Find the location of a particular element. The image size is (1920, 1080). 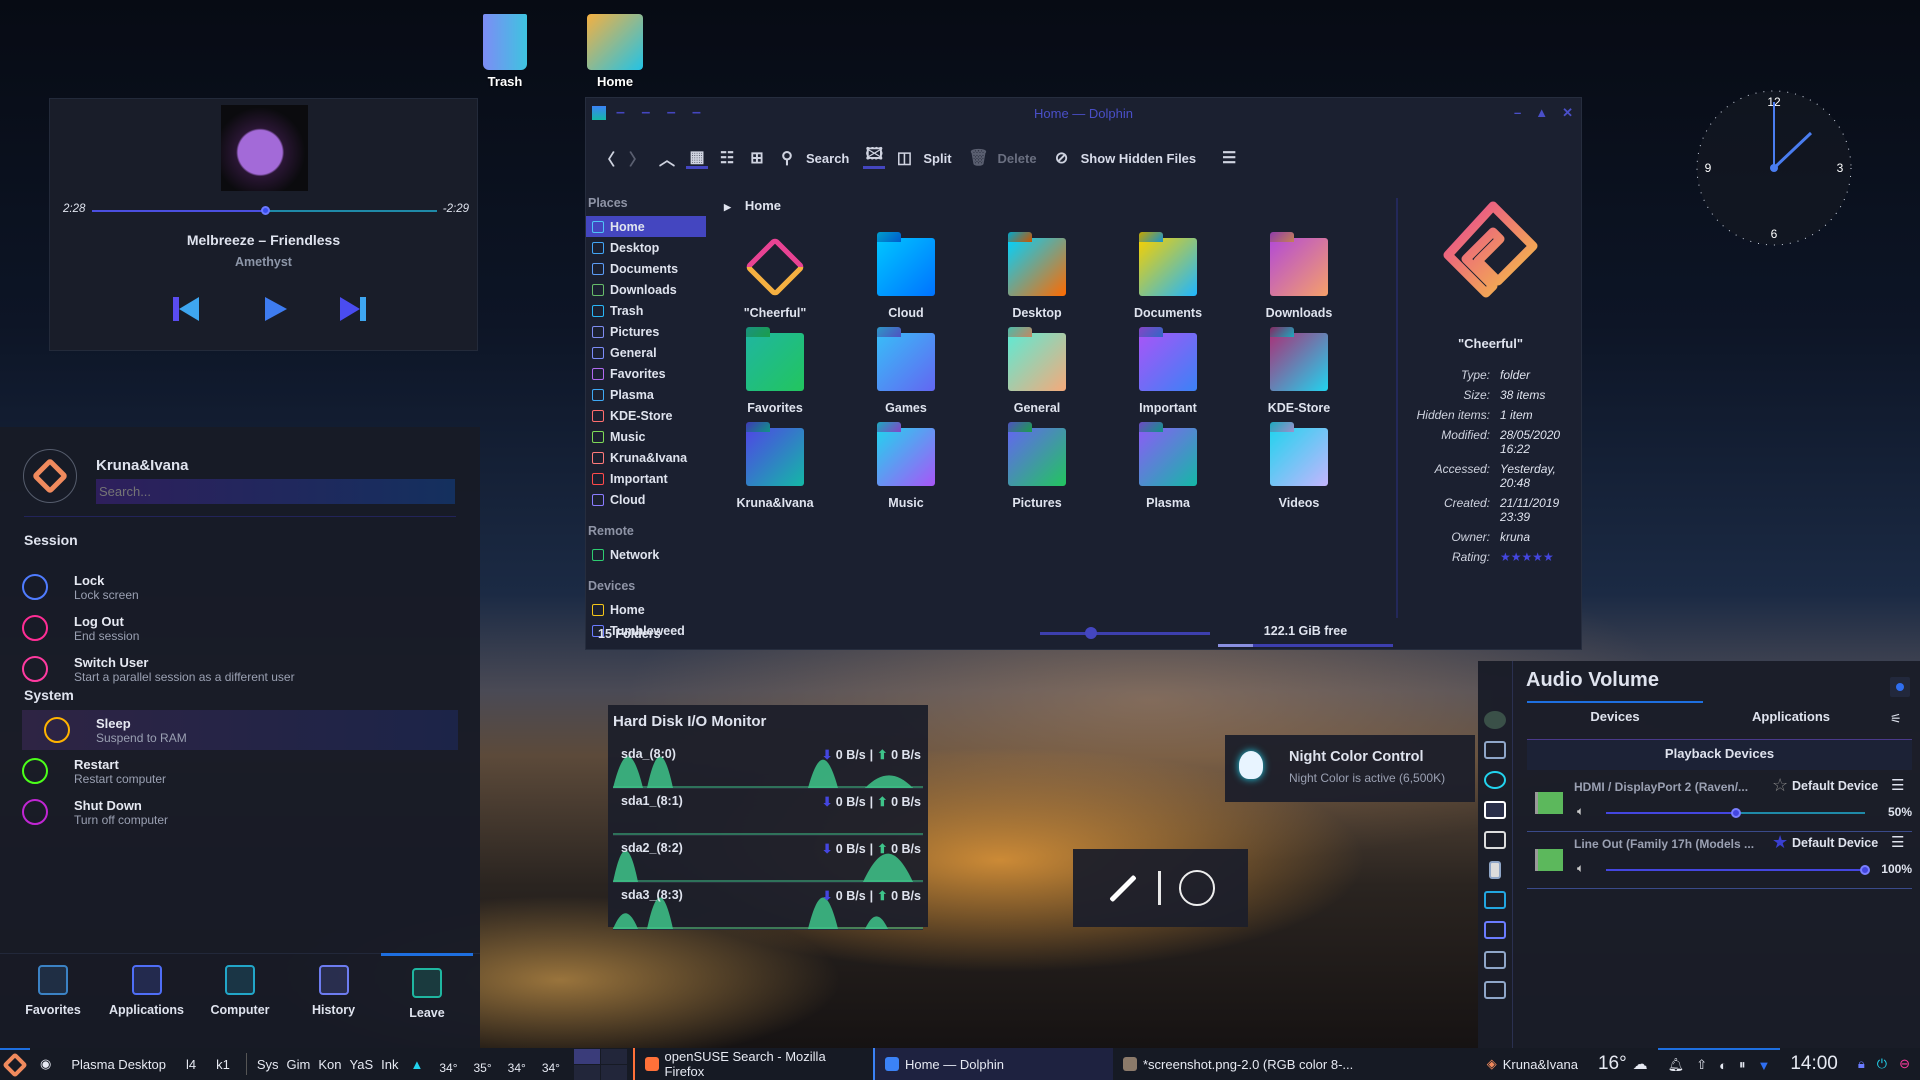

folder-item: Downloads is located at coordinates (1299, 279).